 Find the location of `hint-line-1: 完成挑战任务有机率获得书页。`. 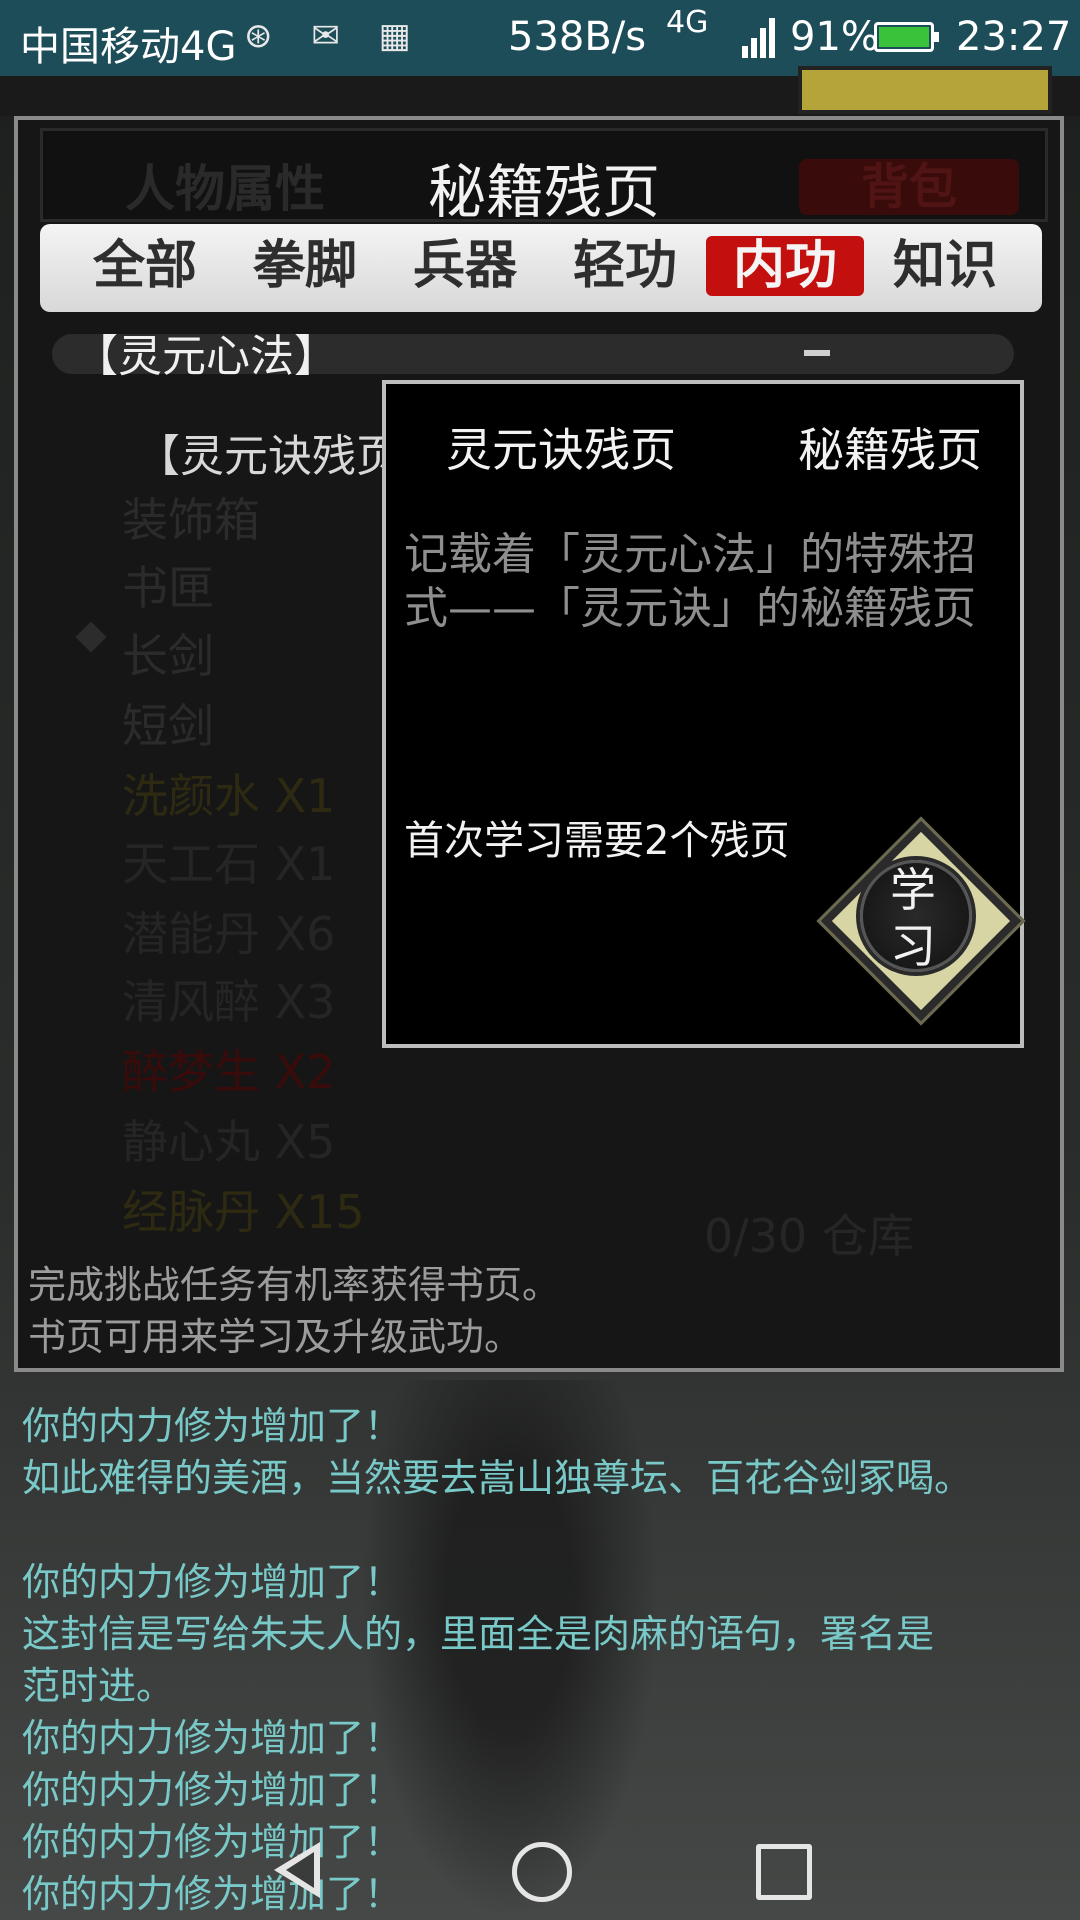

hint-line-1: 完成挑战任务有机率获得书页。 is located at coordinates (294, 1285).